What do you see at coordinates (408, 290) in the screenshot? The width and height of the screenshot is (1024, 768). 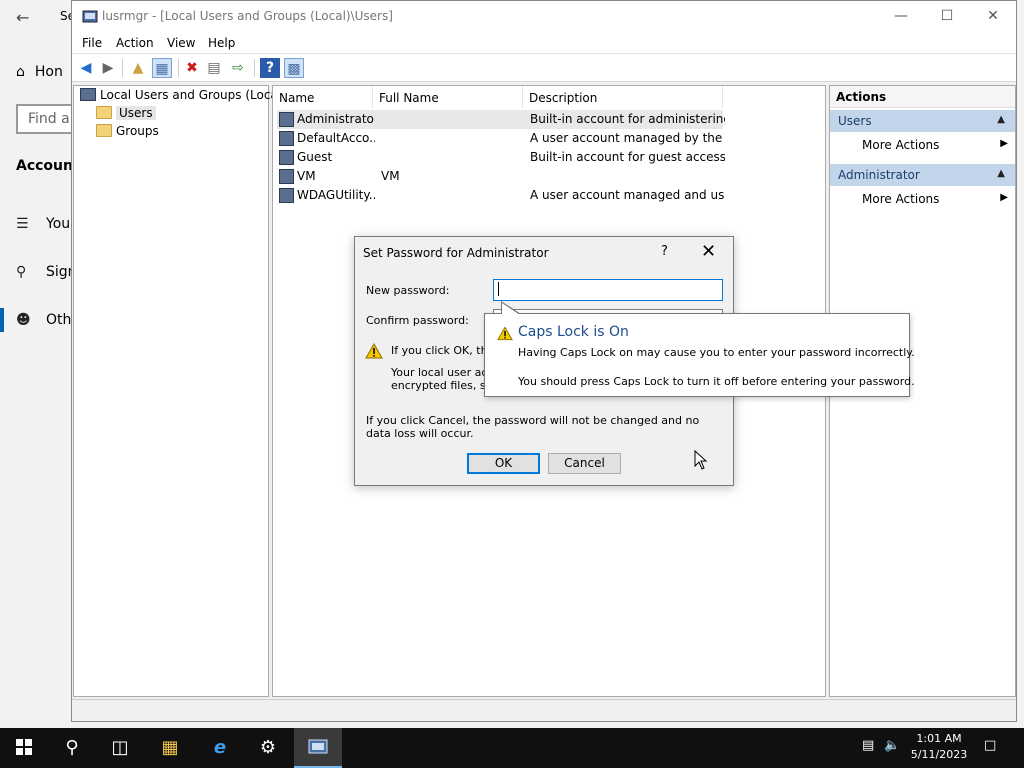 I see `new-password-label: New password:` at bounding box center [408, 290].